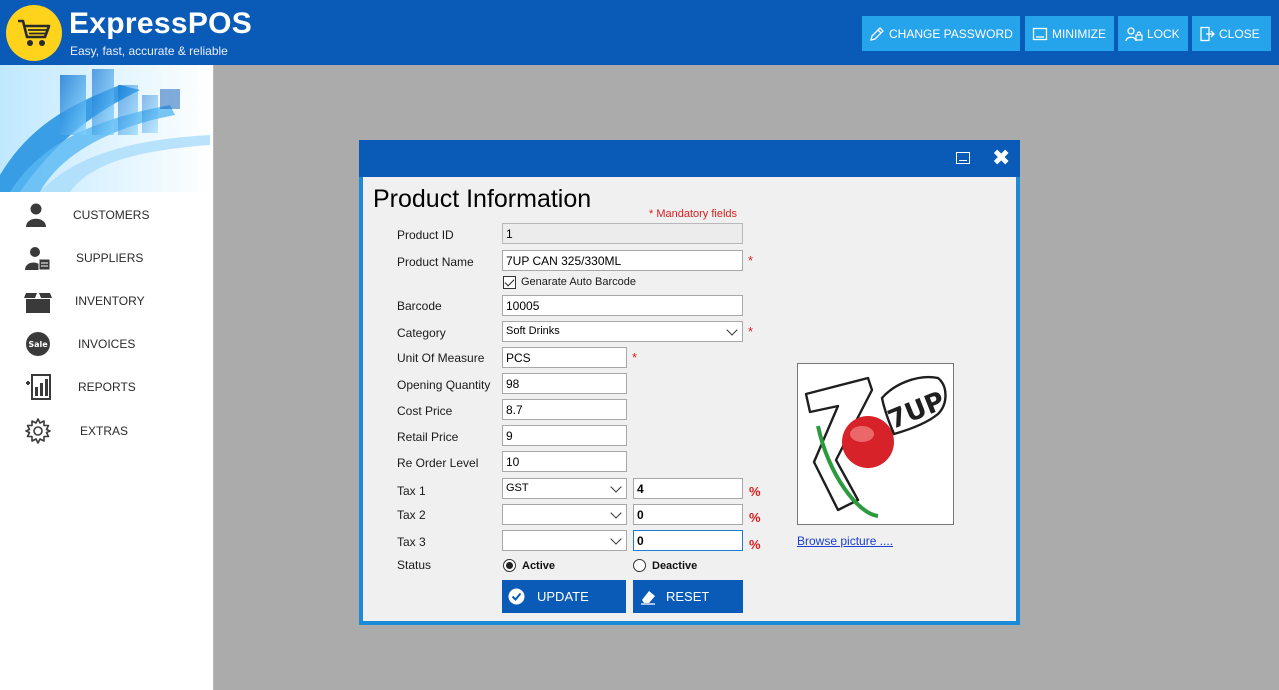  Describe the element at coordinates (1001, 158) in the screenshot. I see `dialog-close-icon: ✖` at that location.